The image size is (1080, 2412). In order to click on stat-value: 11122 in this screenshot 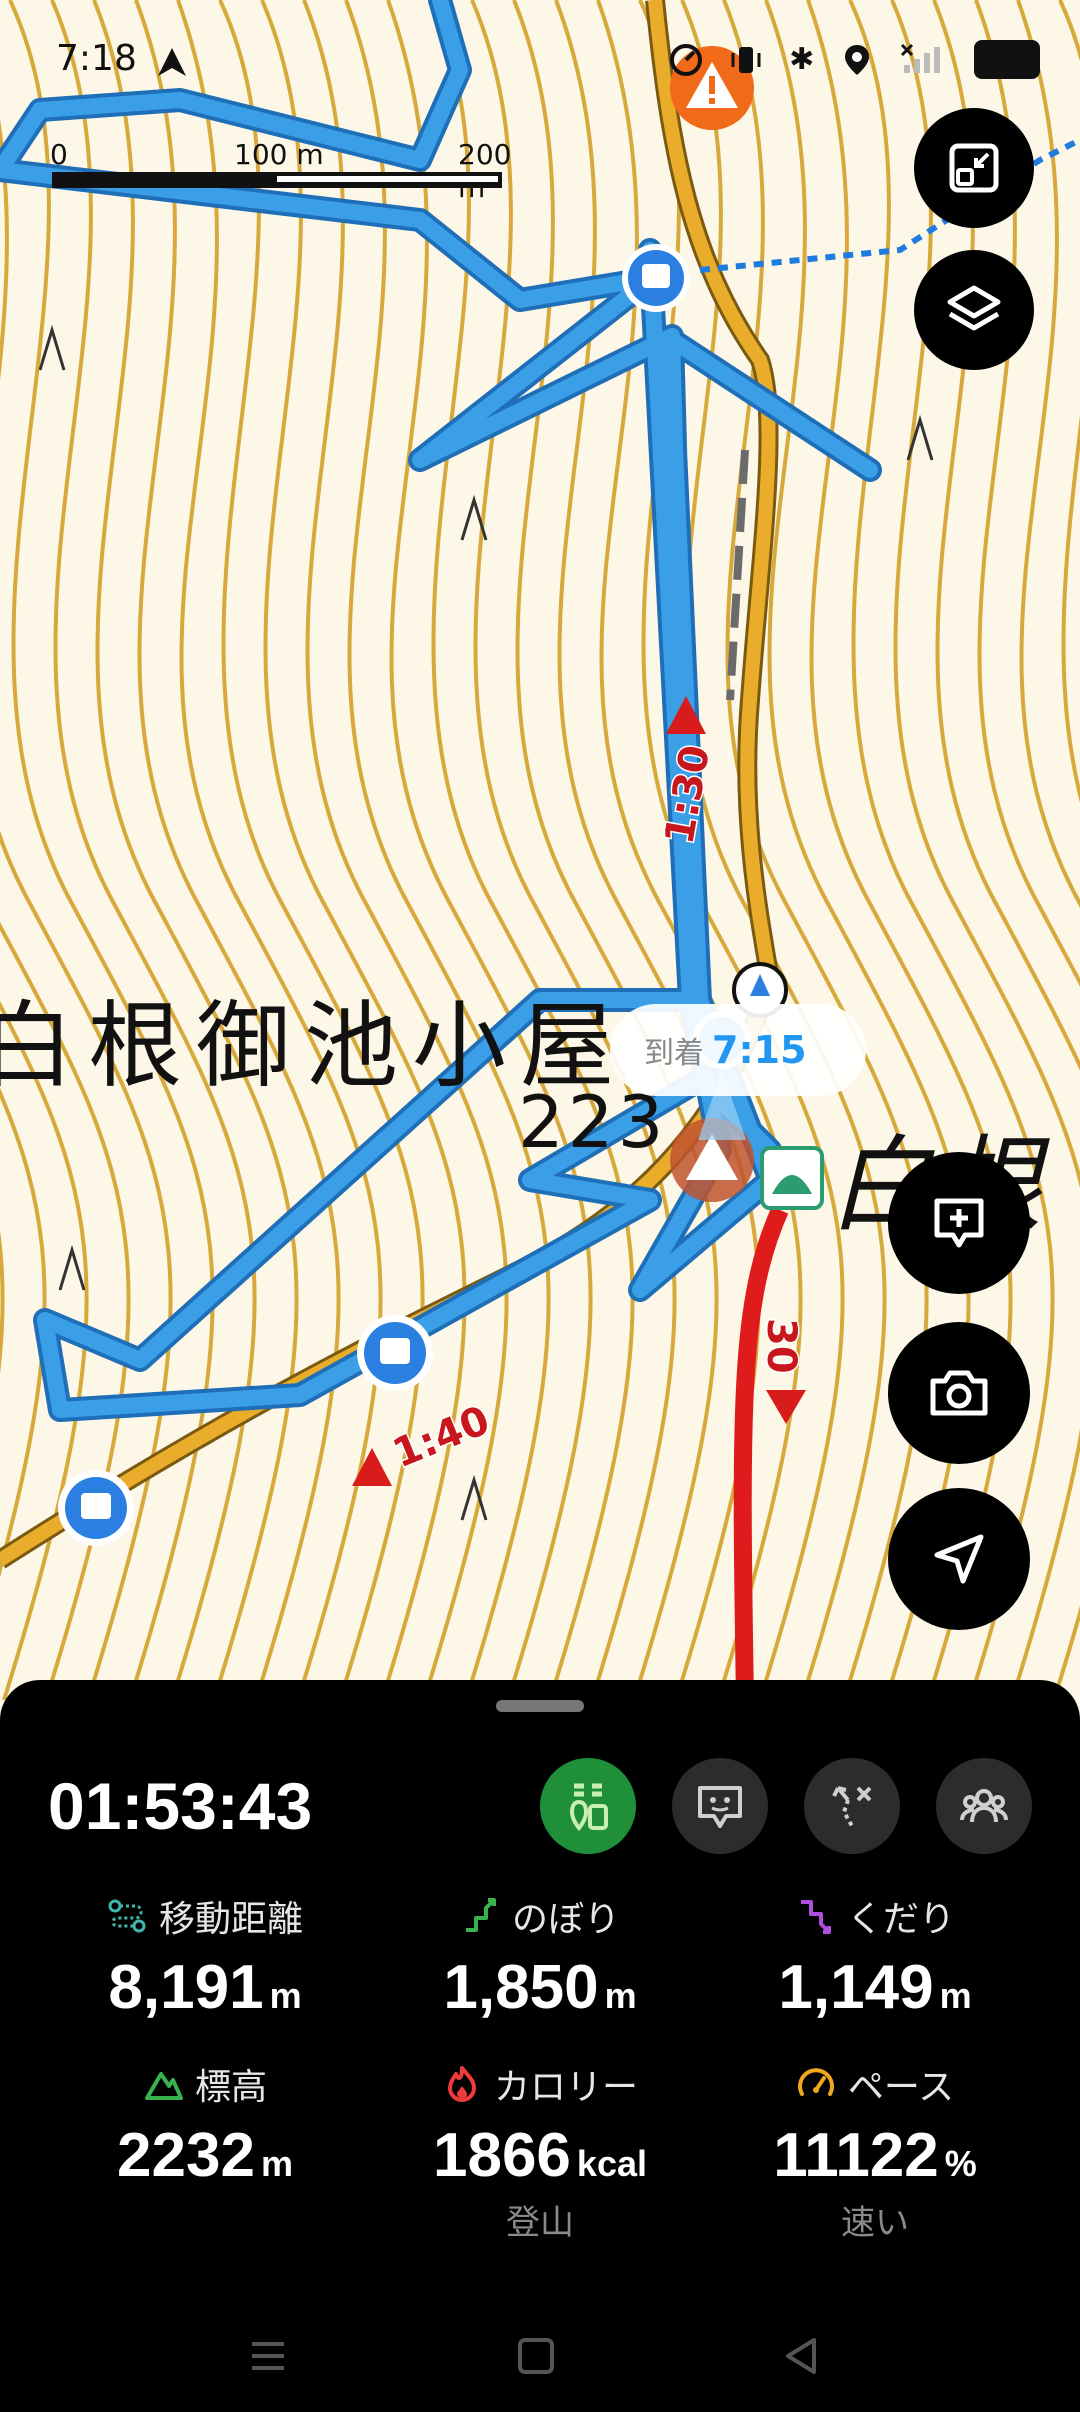, I will do `click(856, 2155)`.